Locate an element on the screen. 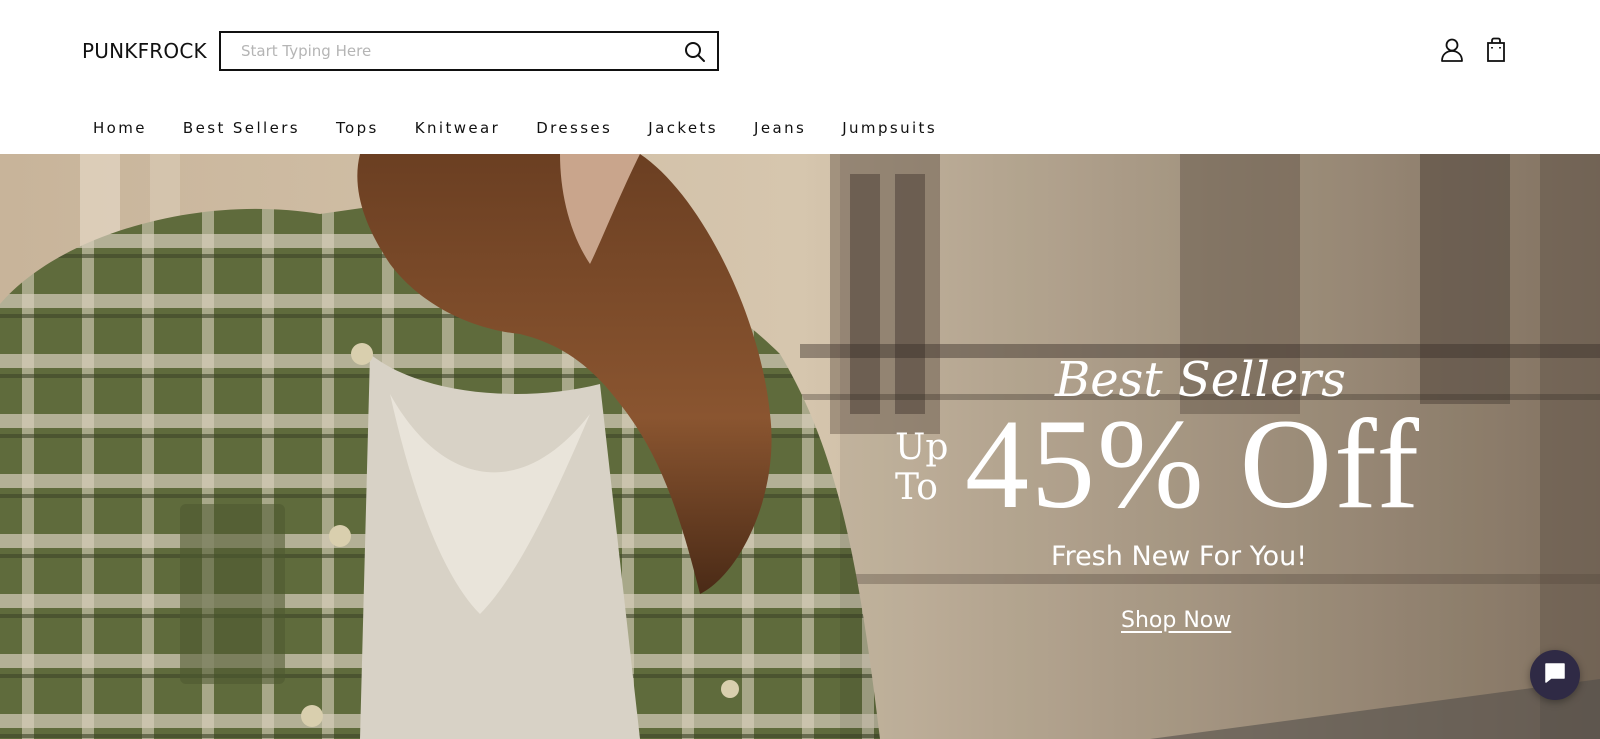  nav-item-dresses: Dresses is located at coordinates (567, 129).